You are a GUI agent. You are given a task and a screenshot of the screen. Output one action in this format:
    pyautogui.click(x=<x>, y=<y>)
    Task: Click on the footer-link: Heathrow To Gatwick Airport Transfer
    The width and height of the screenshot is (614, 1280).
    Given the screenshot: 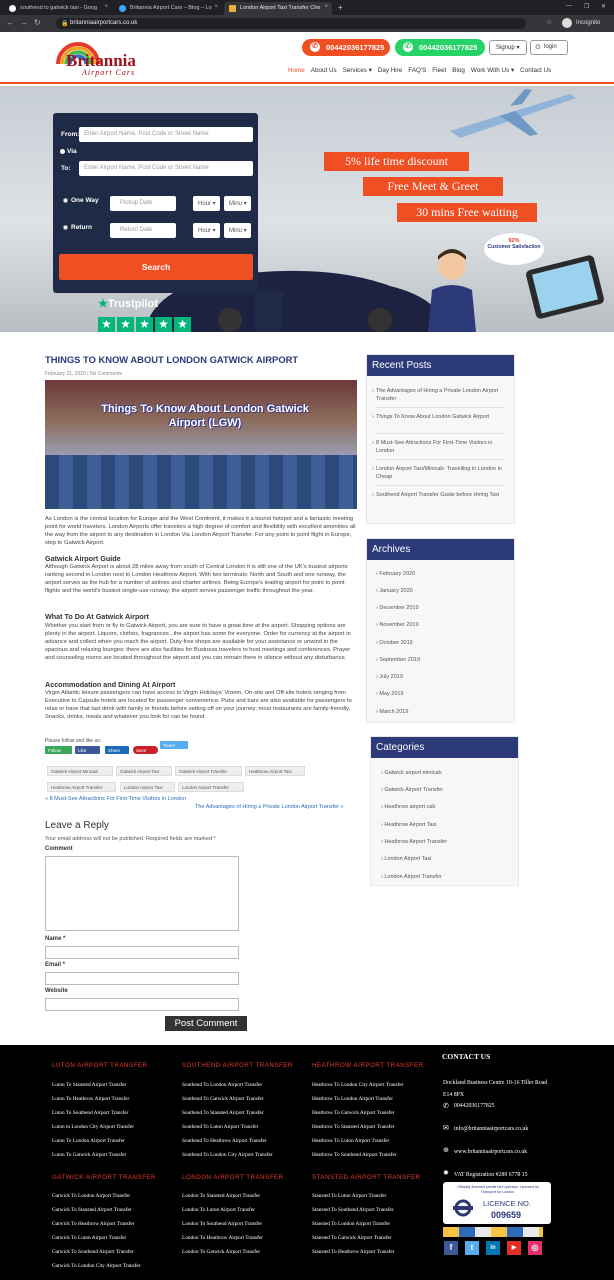 What is the action you would take?
    pyautogui.click(x=353, y=1113)
    